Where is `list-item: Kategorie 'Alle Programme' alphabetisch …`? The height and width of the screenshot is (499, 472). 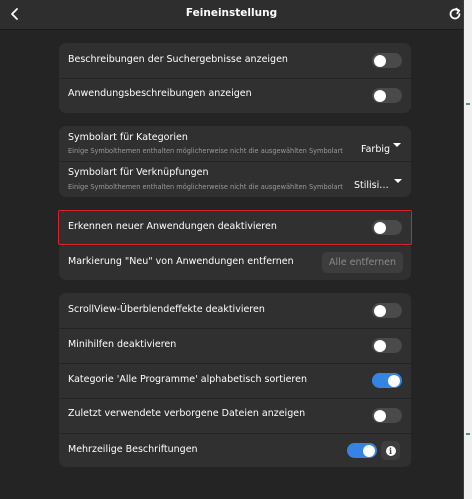 list-item: Kategorie 'Alle Programme' alphabetisch … is located at coordinates (235, 380).